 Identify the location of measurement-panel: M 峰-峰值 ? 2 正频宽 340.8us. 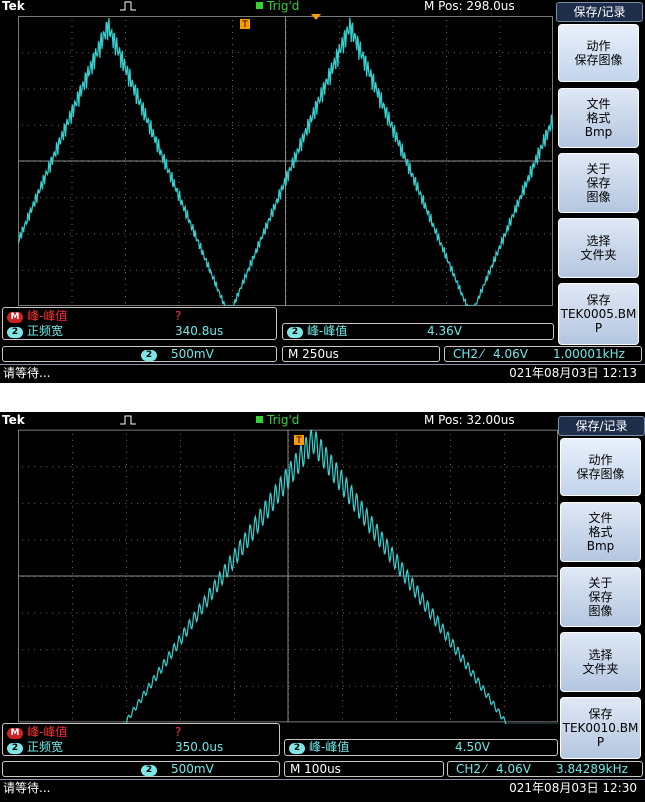
(139, 323).